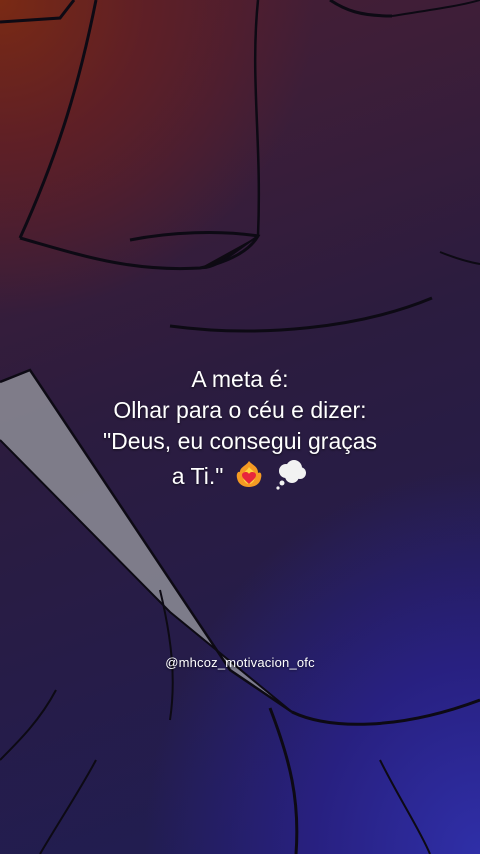  I want to click on heart-on-fire-icon, so click(249, 478).